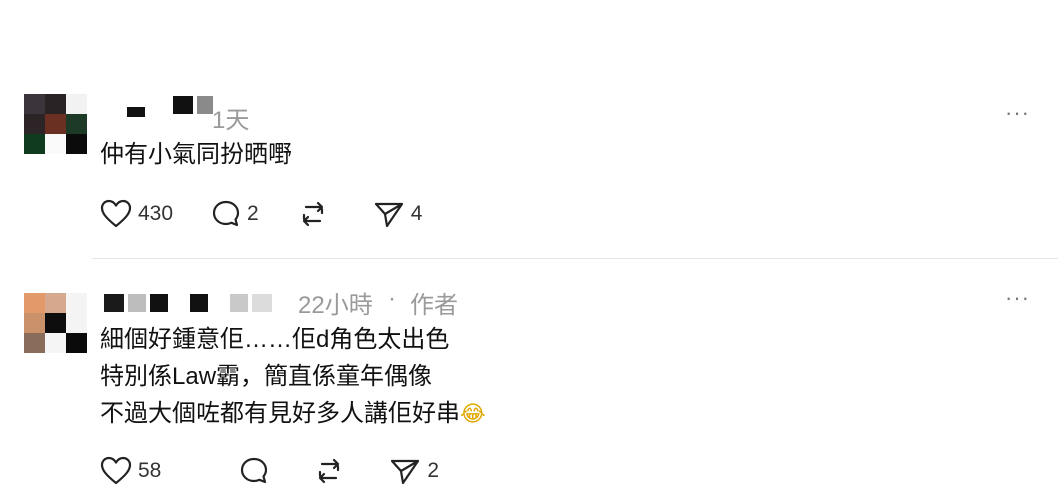  What do you see at coordinates (136, 214) in the screenshot?
I see `like-button: 430` at bounding box center [136, 214].